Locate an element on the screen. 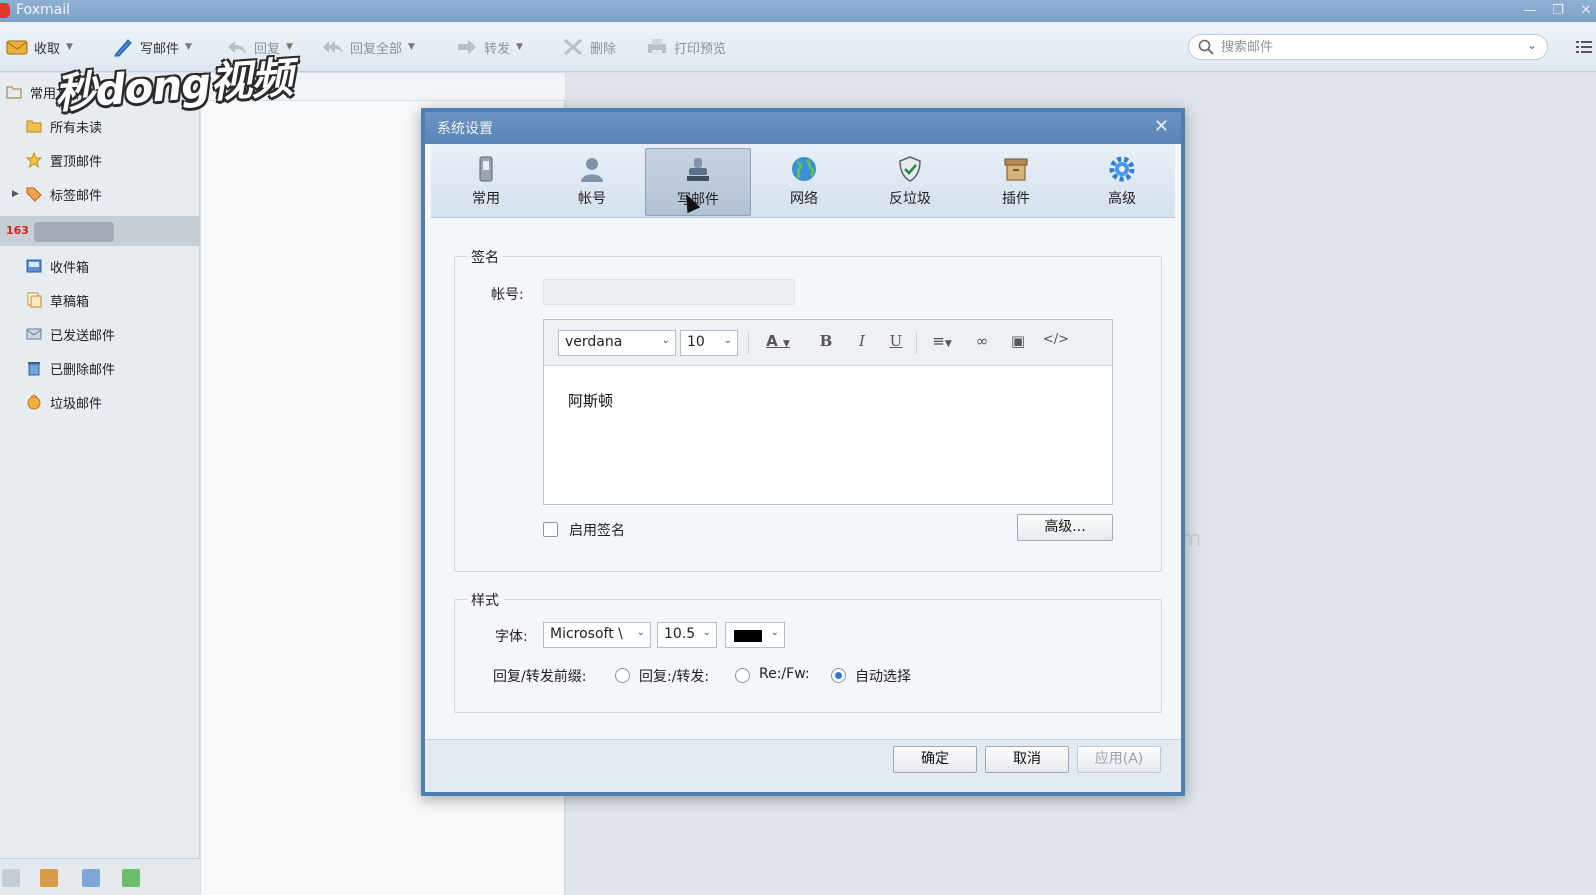 Image resolution: width=1596 pixels, height=895 pixels. style-font-color-select: ⌄ is located at coordinates (755, 635).